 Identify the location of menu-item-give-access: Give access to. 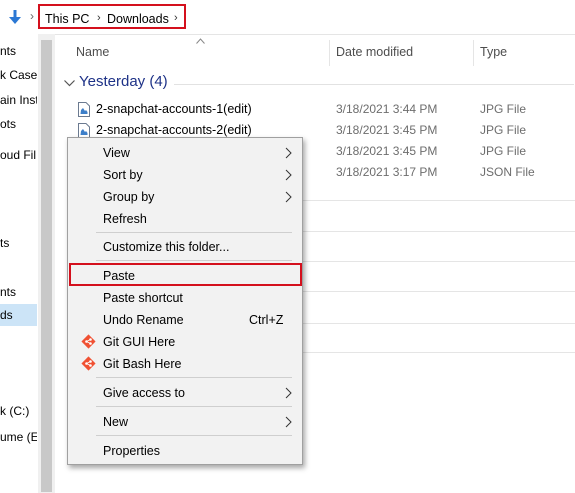
(185, 392).